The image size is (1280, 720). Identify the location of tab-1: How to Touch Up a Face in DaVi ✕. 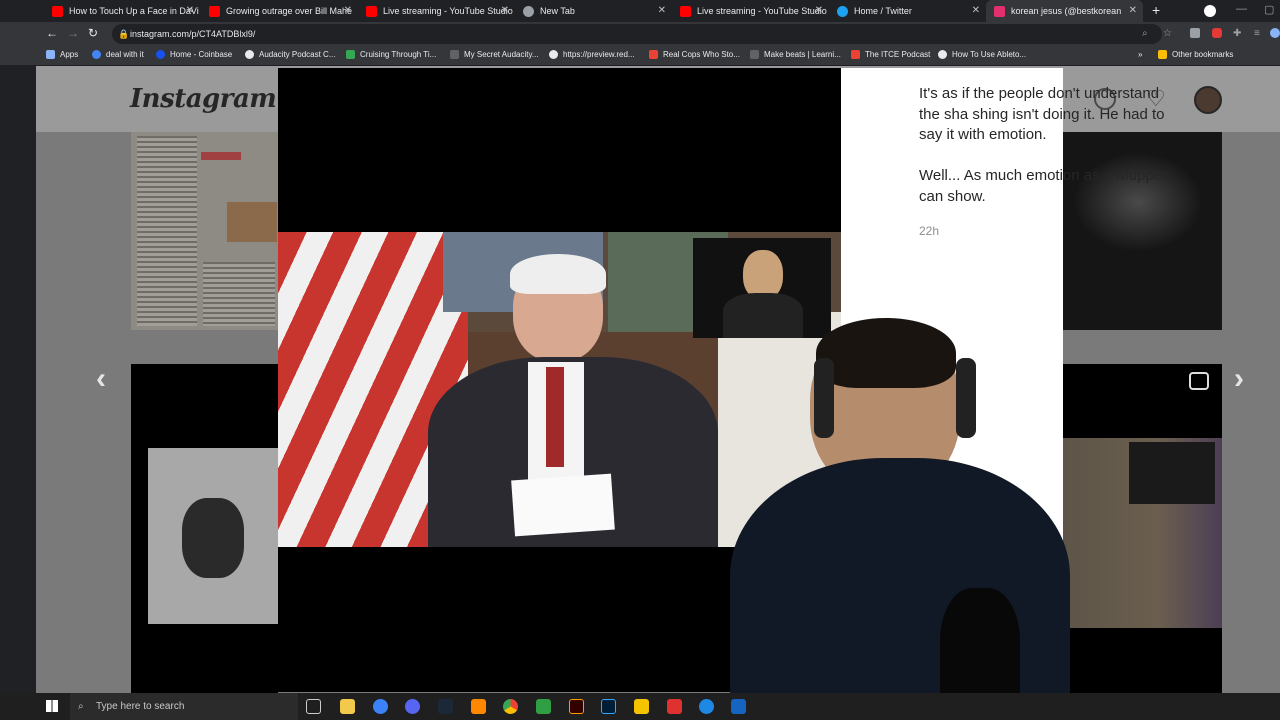
(122, 11).